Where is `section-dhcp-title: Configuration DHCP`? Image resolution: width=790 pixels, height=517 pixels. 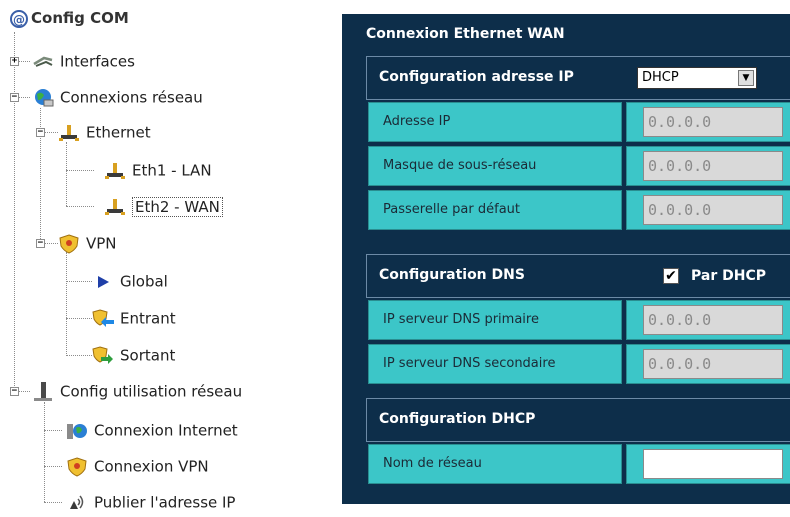 section-dhcp-title: Configuration DHCP is located at coordinates (457, 419).